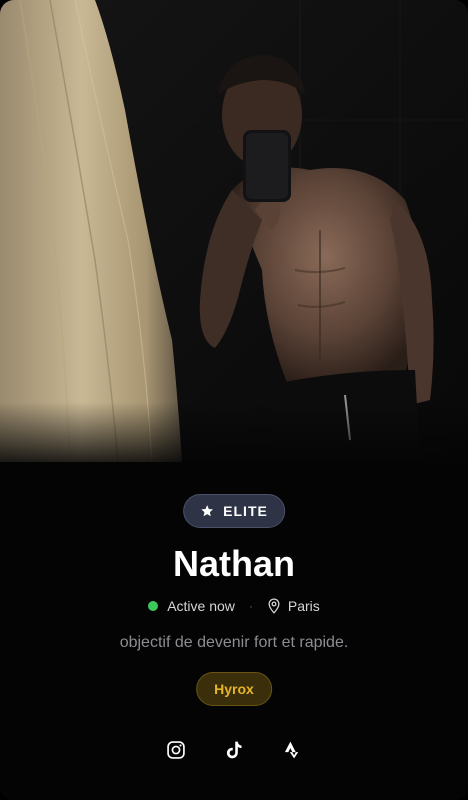  I want to click on strava-link, so click(292, 750).